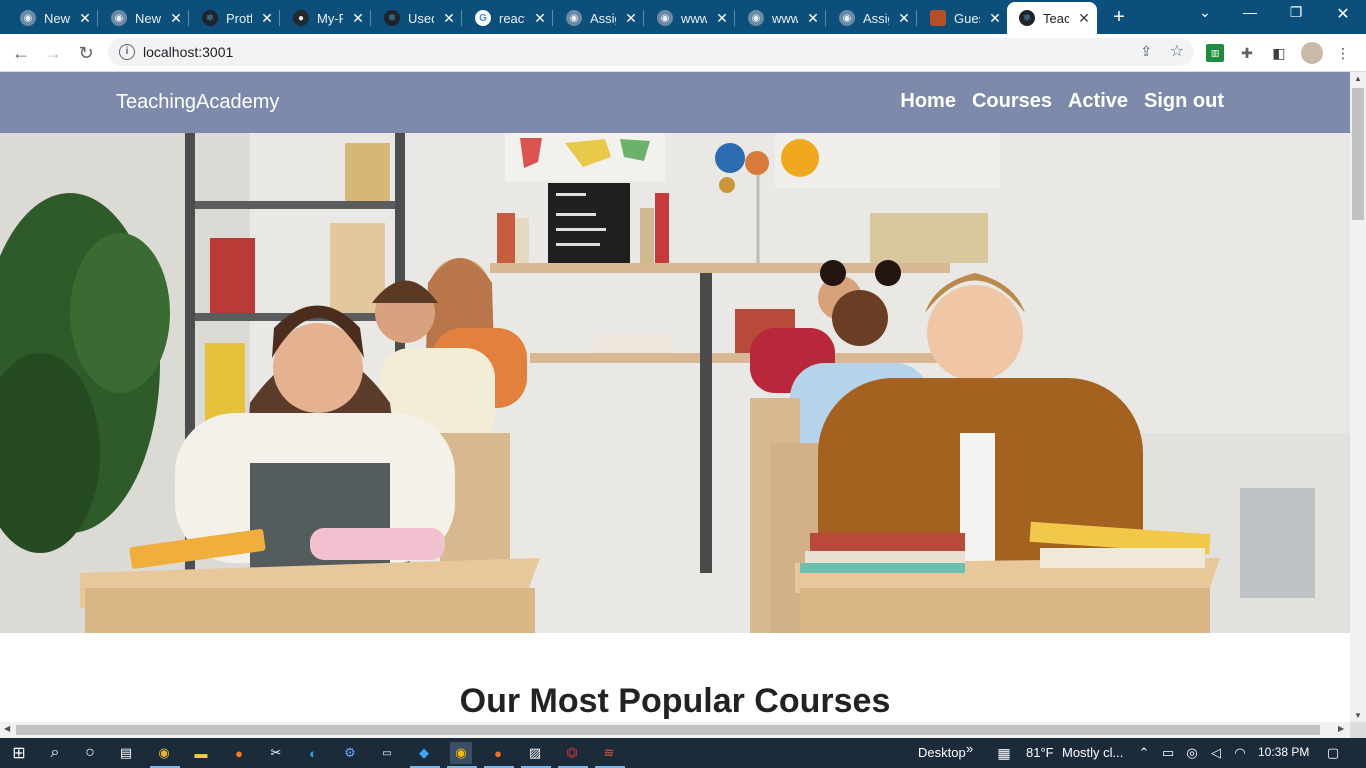 The height and width of the screenshot is (768, 1366). What do you see at coordinates (1343, 14) in the screenshot?
I see `close-window-icon: ✕` at bounding box center [1343, 14].